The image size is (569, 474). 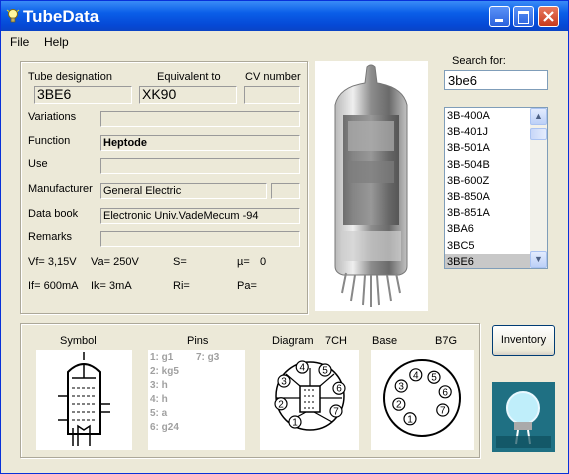 I want to click on close-button, so click(x=548, y=16).